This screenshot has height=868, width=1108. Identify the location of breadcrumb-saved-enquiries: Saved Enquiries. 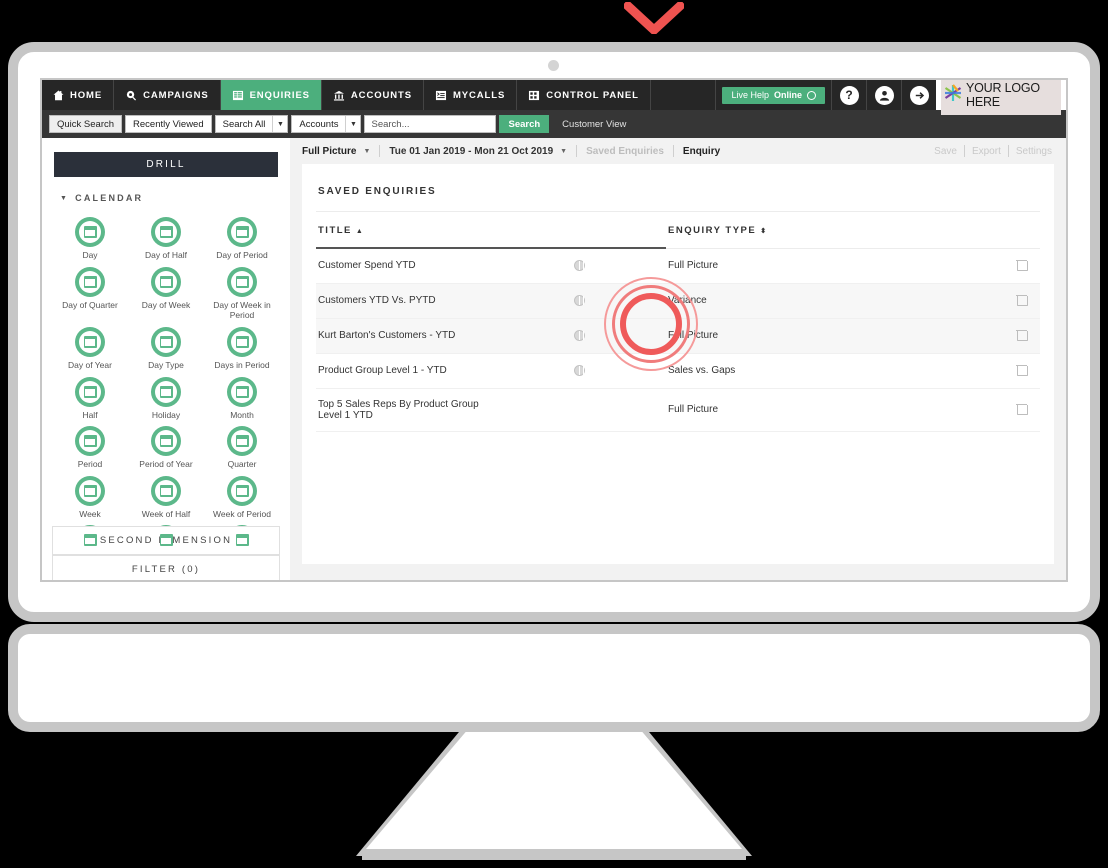
(625, 151).